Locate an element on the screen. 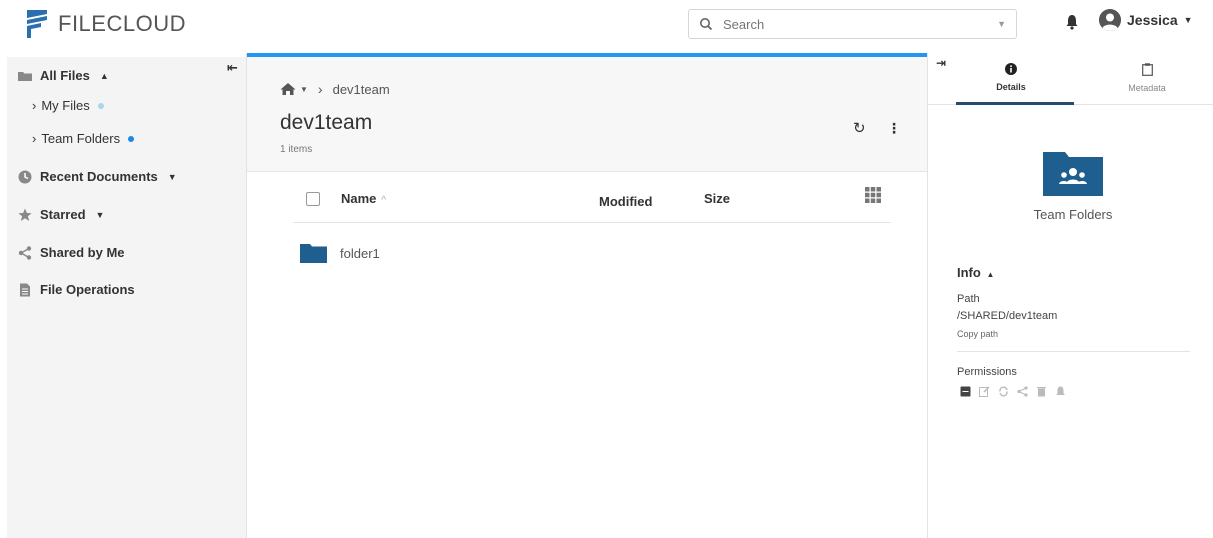  sort-ascending-icon: ^ is located at coordinates (384, 200).